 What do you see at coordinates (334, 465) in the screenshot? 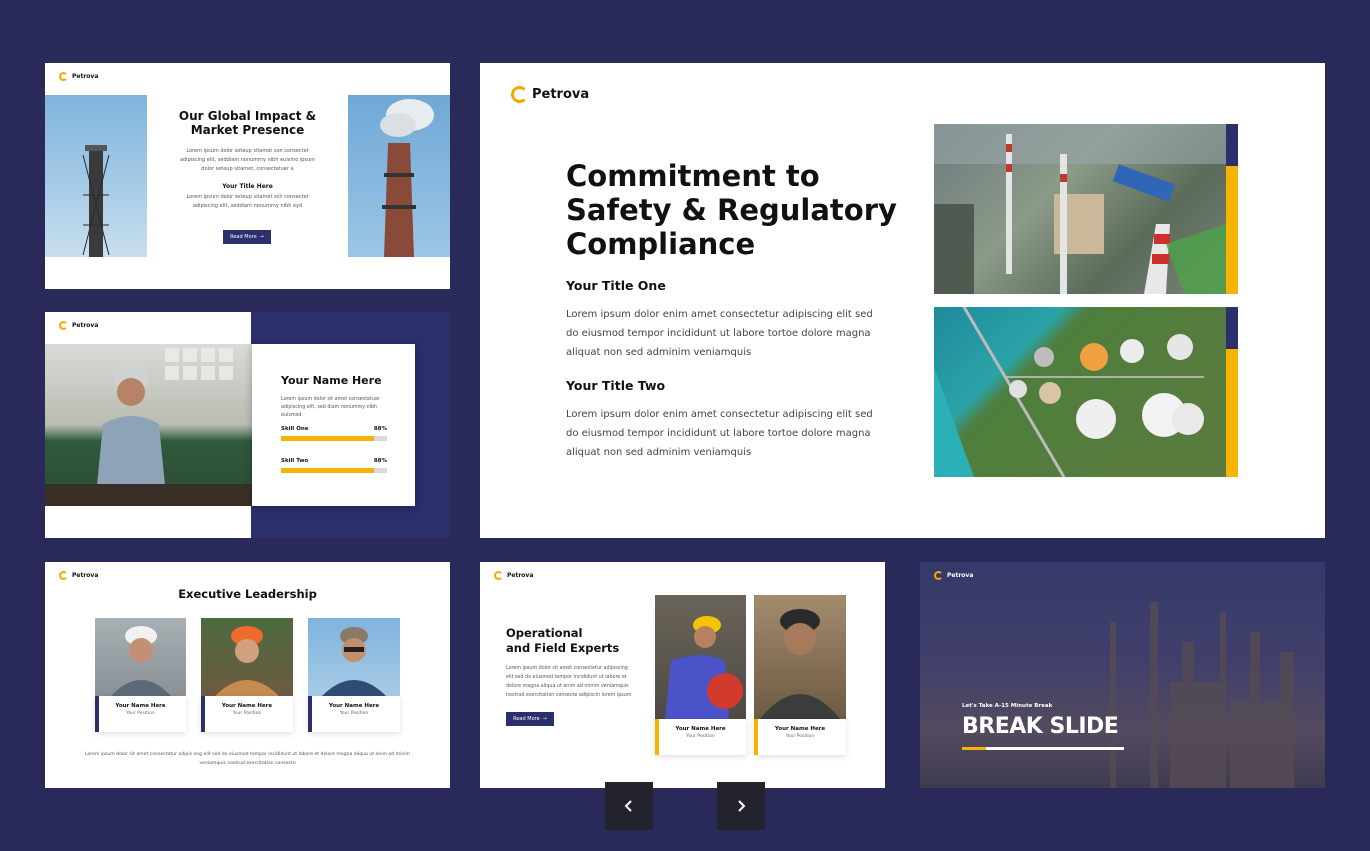
I see `skill-row-2: Skill Two 88%` at bounding box center [334, 465].